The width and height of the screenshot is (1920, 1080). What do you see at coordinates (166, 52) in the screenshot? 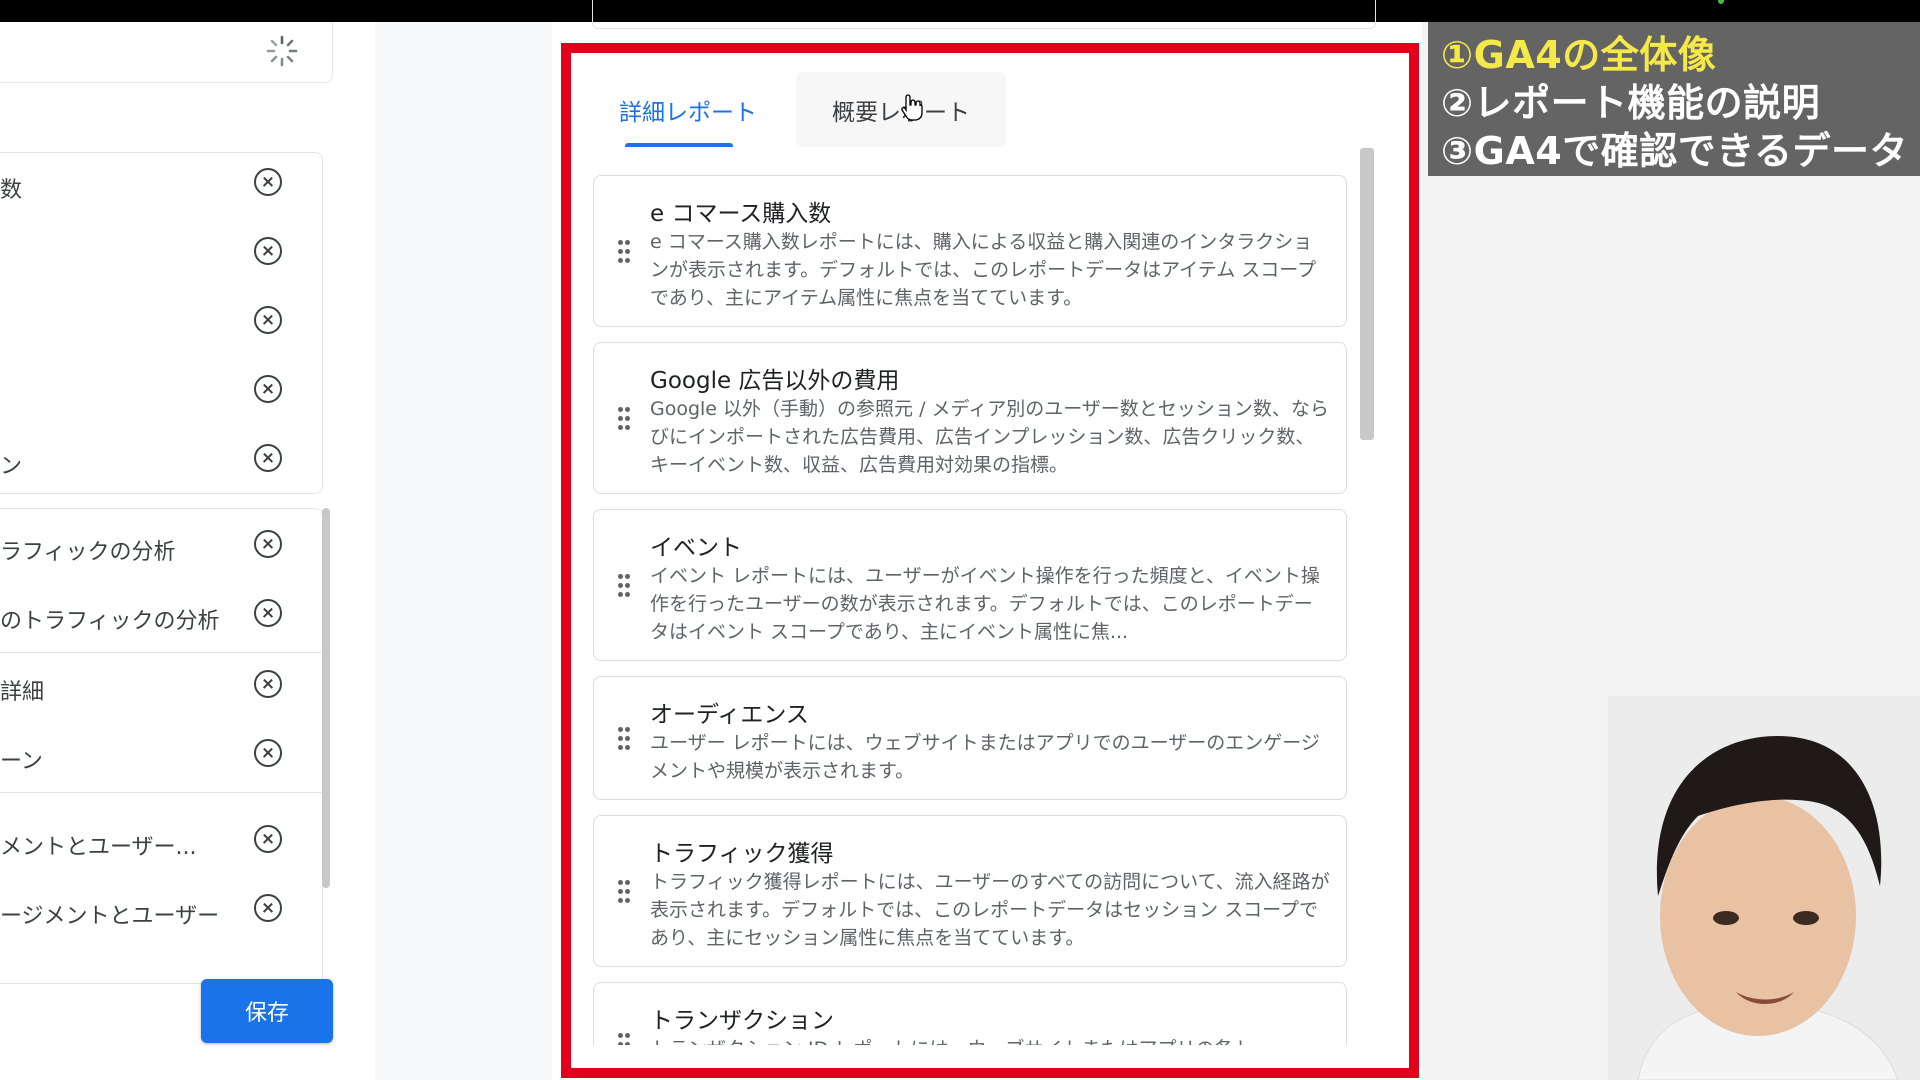
I see `left-search-card` at bounding box center [166, 52].